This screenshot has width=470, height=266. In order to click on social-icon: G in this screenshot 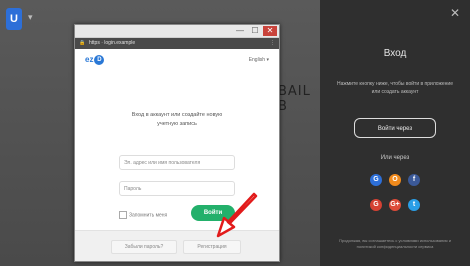, I will do `click(376, 180)`.